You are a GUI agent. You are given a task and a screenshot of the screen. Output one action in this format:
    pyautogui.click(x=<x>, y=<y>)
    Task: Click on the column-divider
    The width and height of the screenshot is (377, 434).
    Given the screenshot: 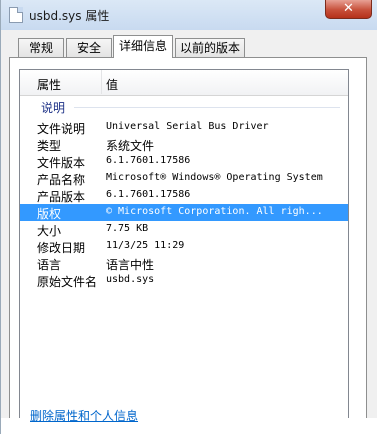 What is the action you would take?
    pyautogui.click(x=101, y=82)
    